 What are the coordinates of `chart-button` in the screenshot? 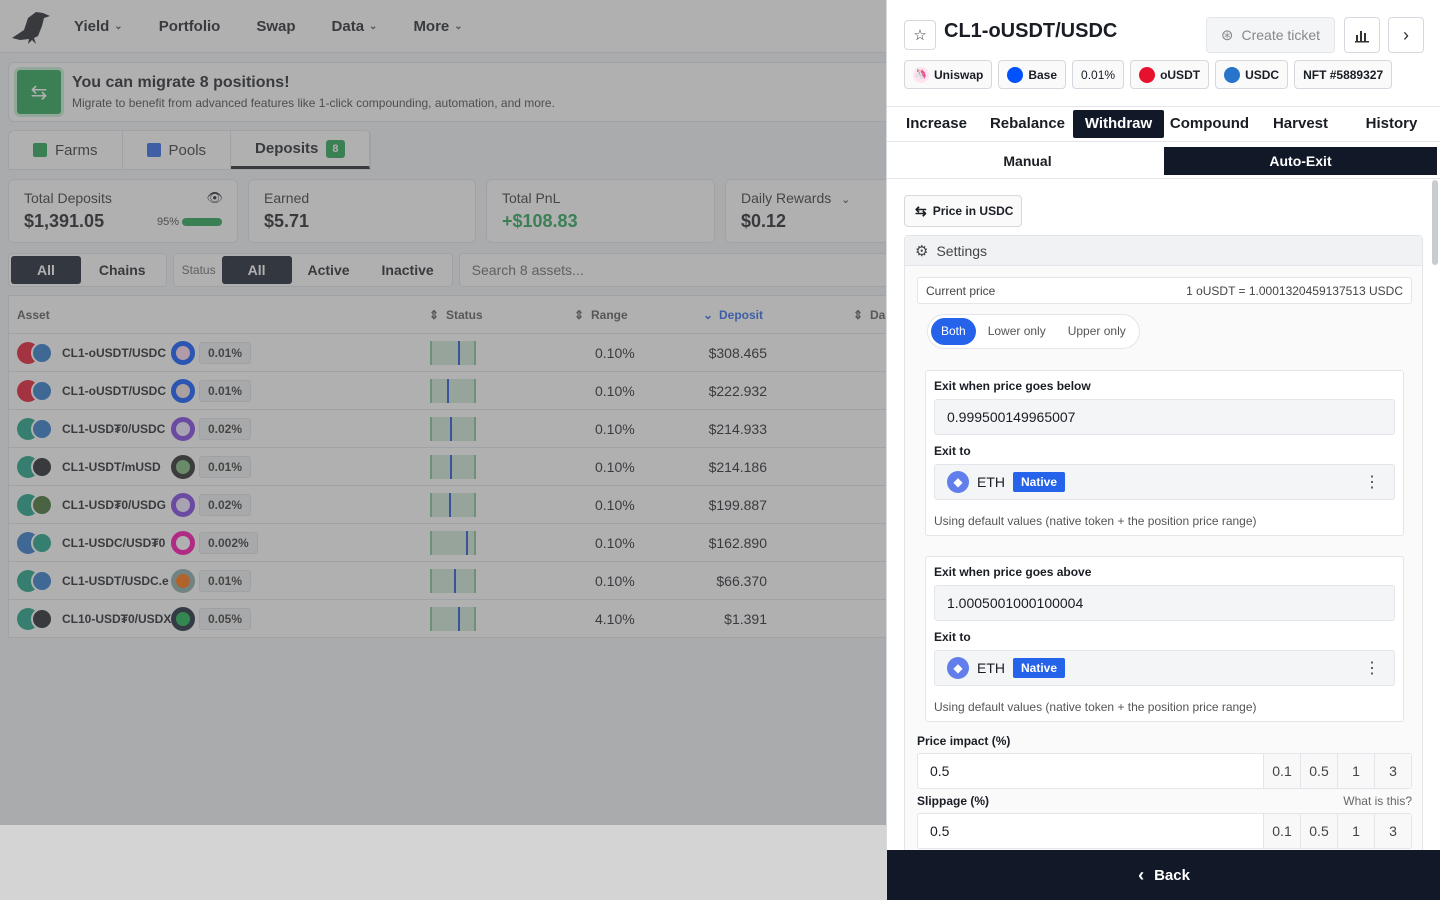 It's located at (1362, 35).